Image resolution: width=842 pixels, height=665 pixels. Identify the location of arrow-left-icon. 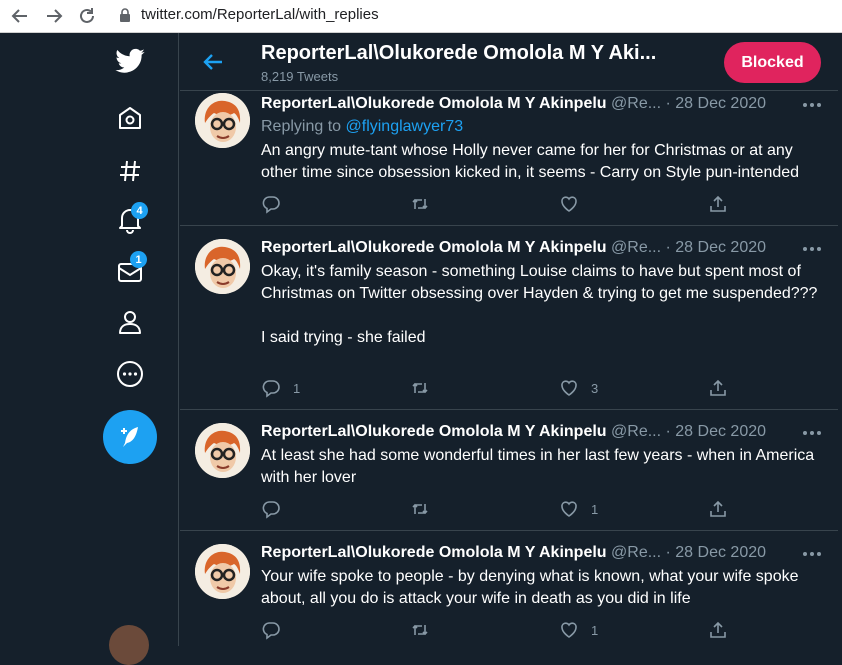
(20, 16).